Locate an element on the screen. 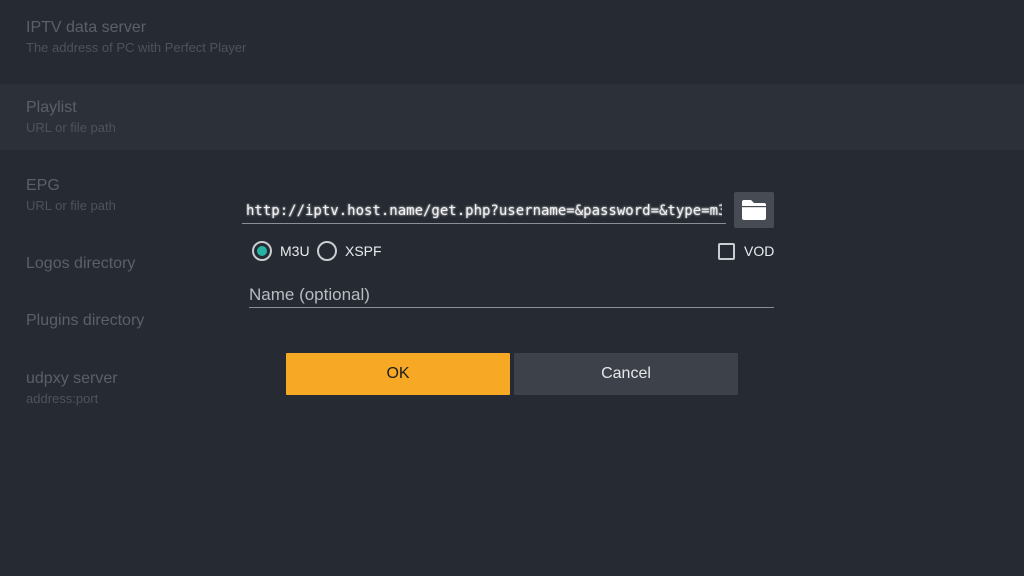 Image resolution: width=1024 pixels, height=576 pixels. browse-folder-button is located at coordinates (754, 210).